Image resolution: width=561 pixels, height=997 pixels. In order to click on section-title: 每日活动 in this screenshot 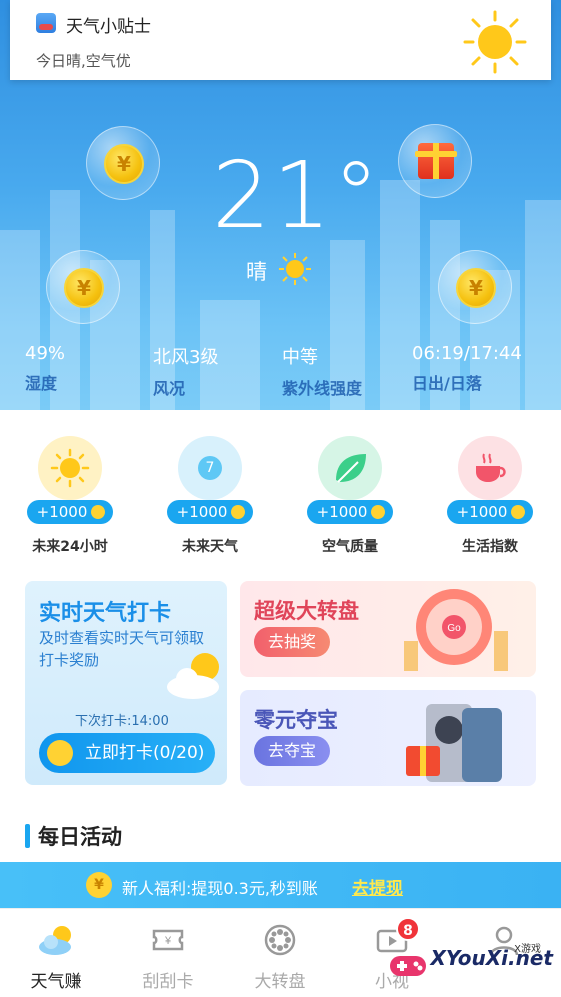, I will do `click(80, 837)`.